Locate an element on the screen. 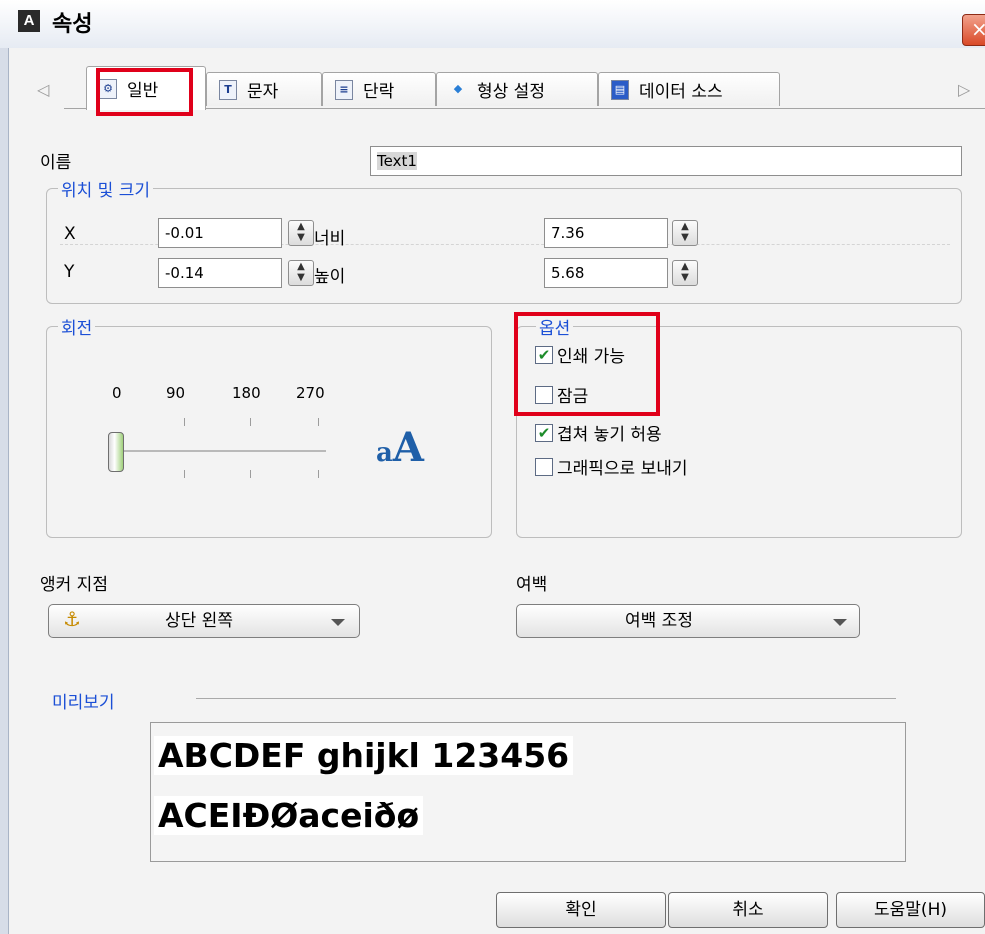 The height and width of the screenshot is (934, 985). window-frame is located at coordinates (4, 491).